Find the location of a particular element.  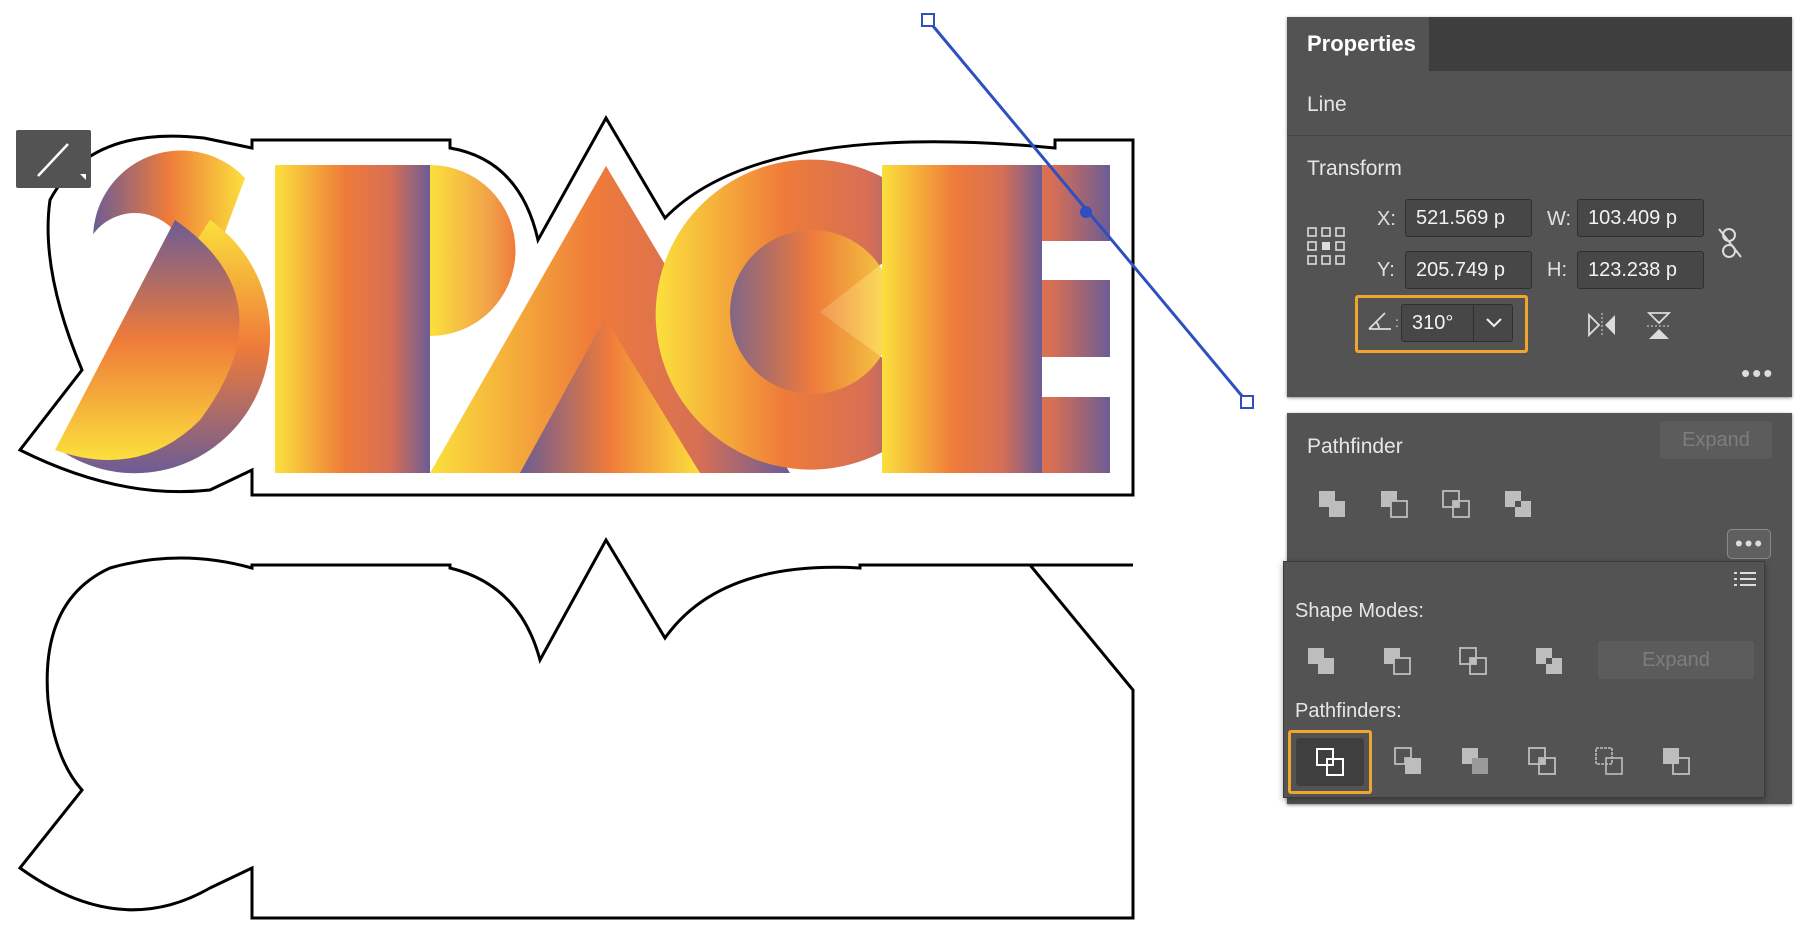

minus-back-icon is located at coordinates (1676, 761).